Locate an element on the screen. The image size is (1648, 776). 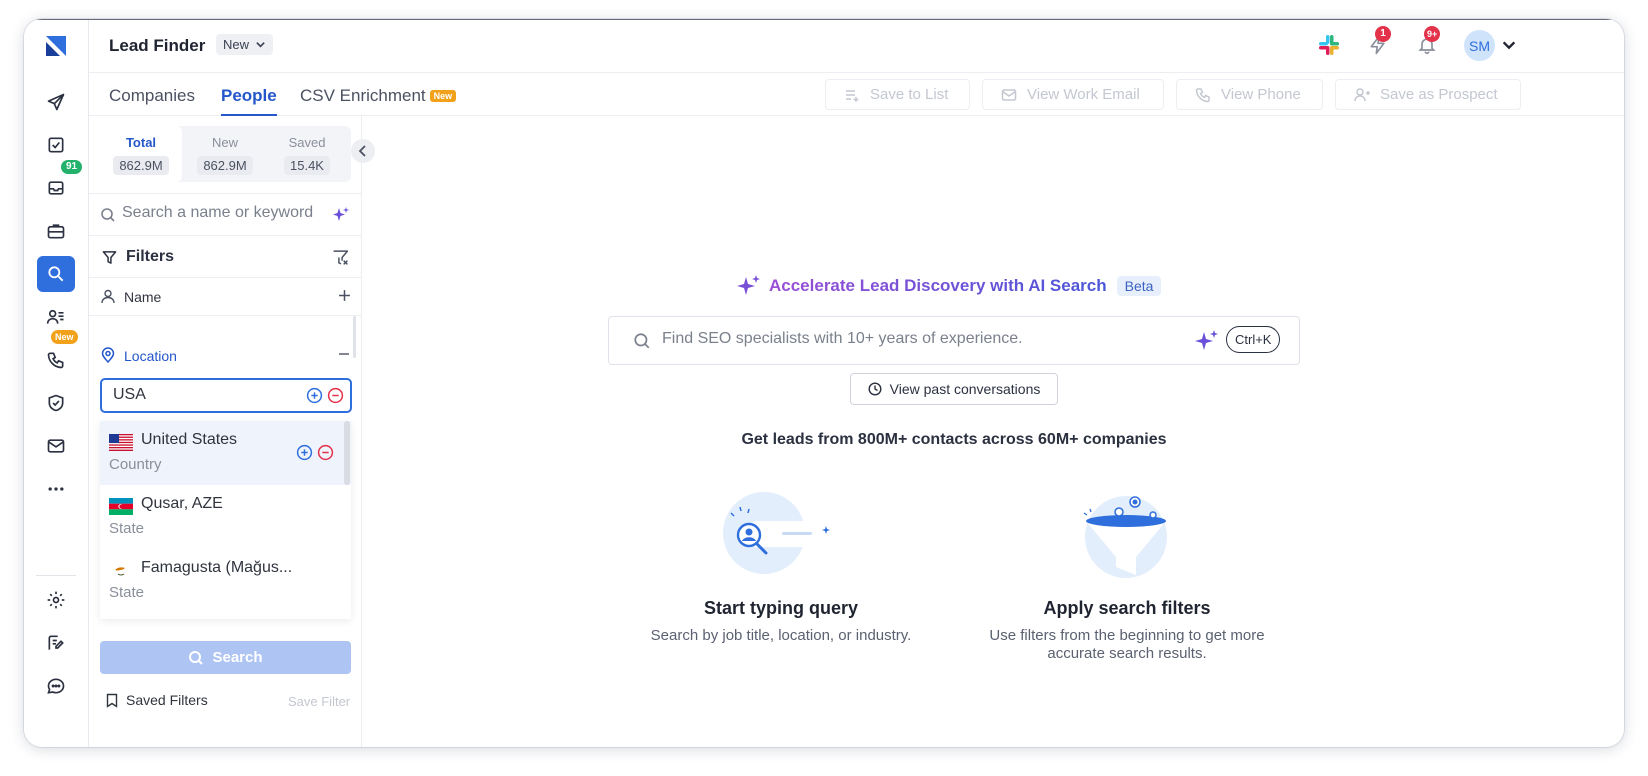
save-as-prospect-button: Save as Prospect is located at coordinates (1428, 94).